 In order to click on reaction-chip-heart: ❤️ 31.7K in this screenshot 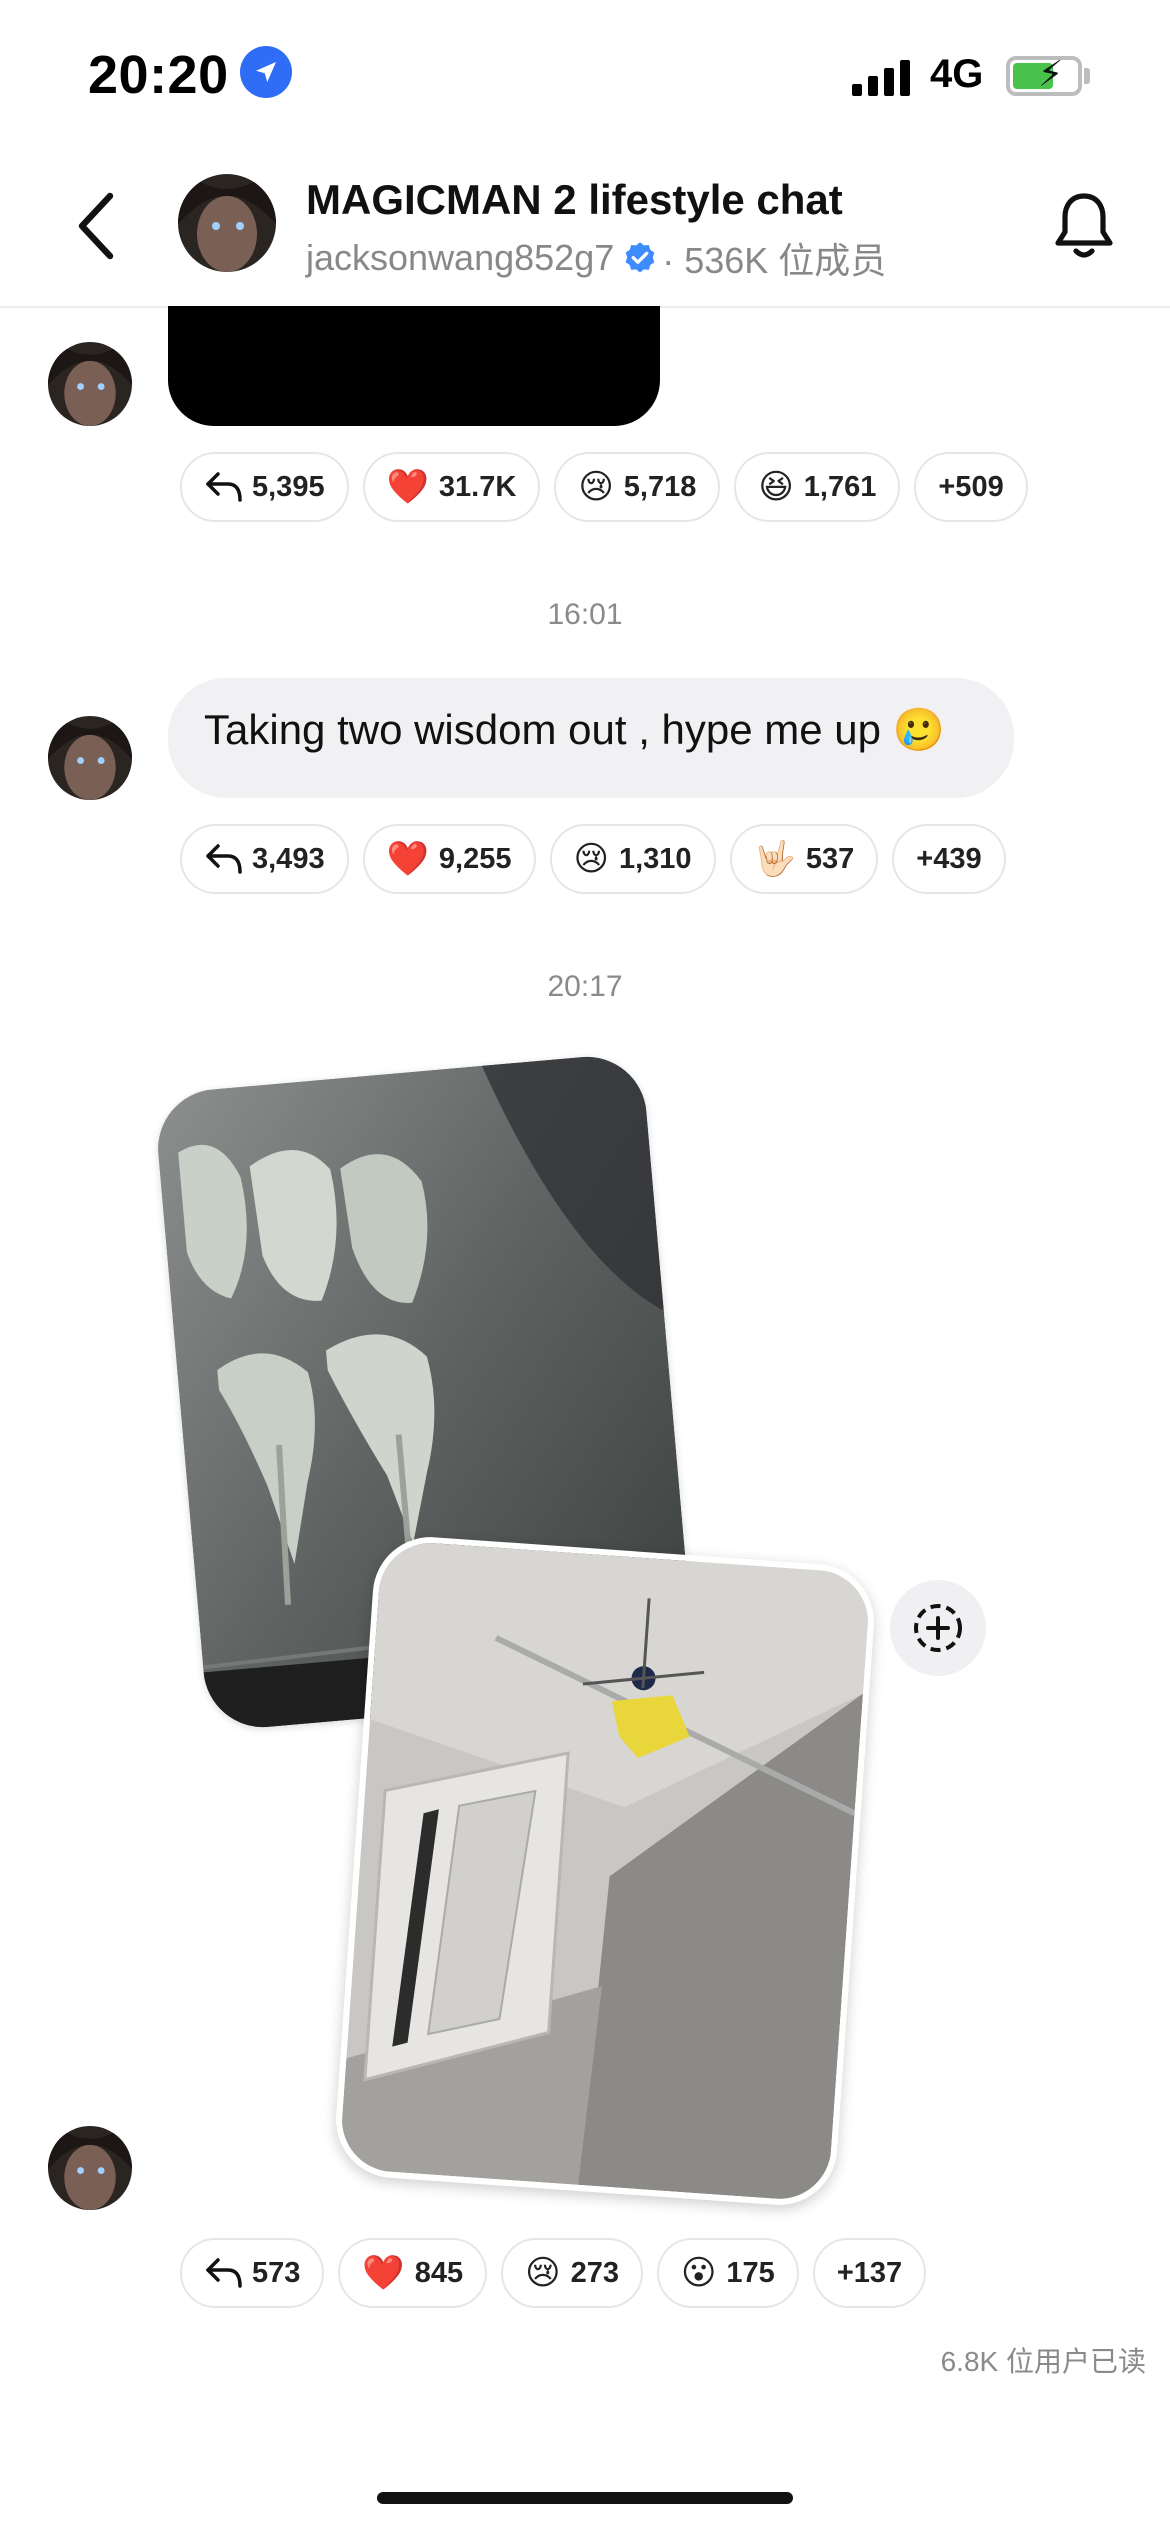, I will do `click(451, 487)`.